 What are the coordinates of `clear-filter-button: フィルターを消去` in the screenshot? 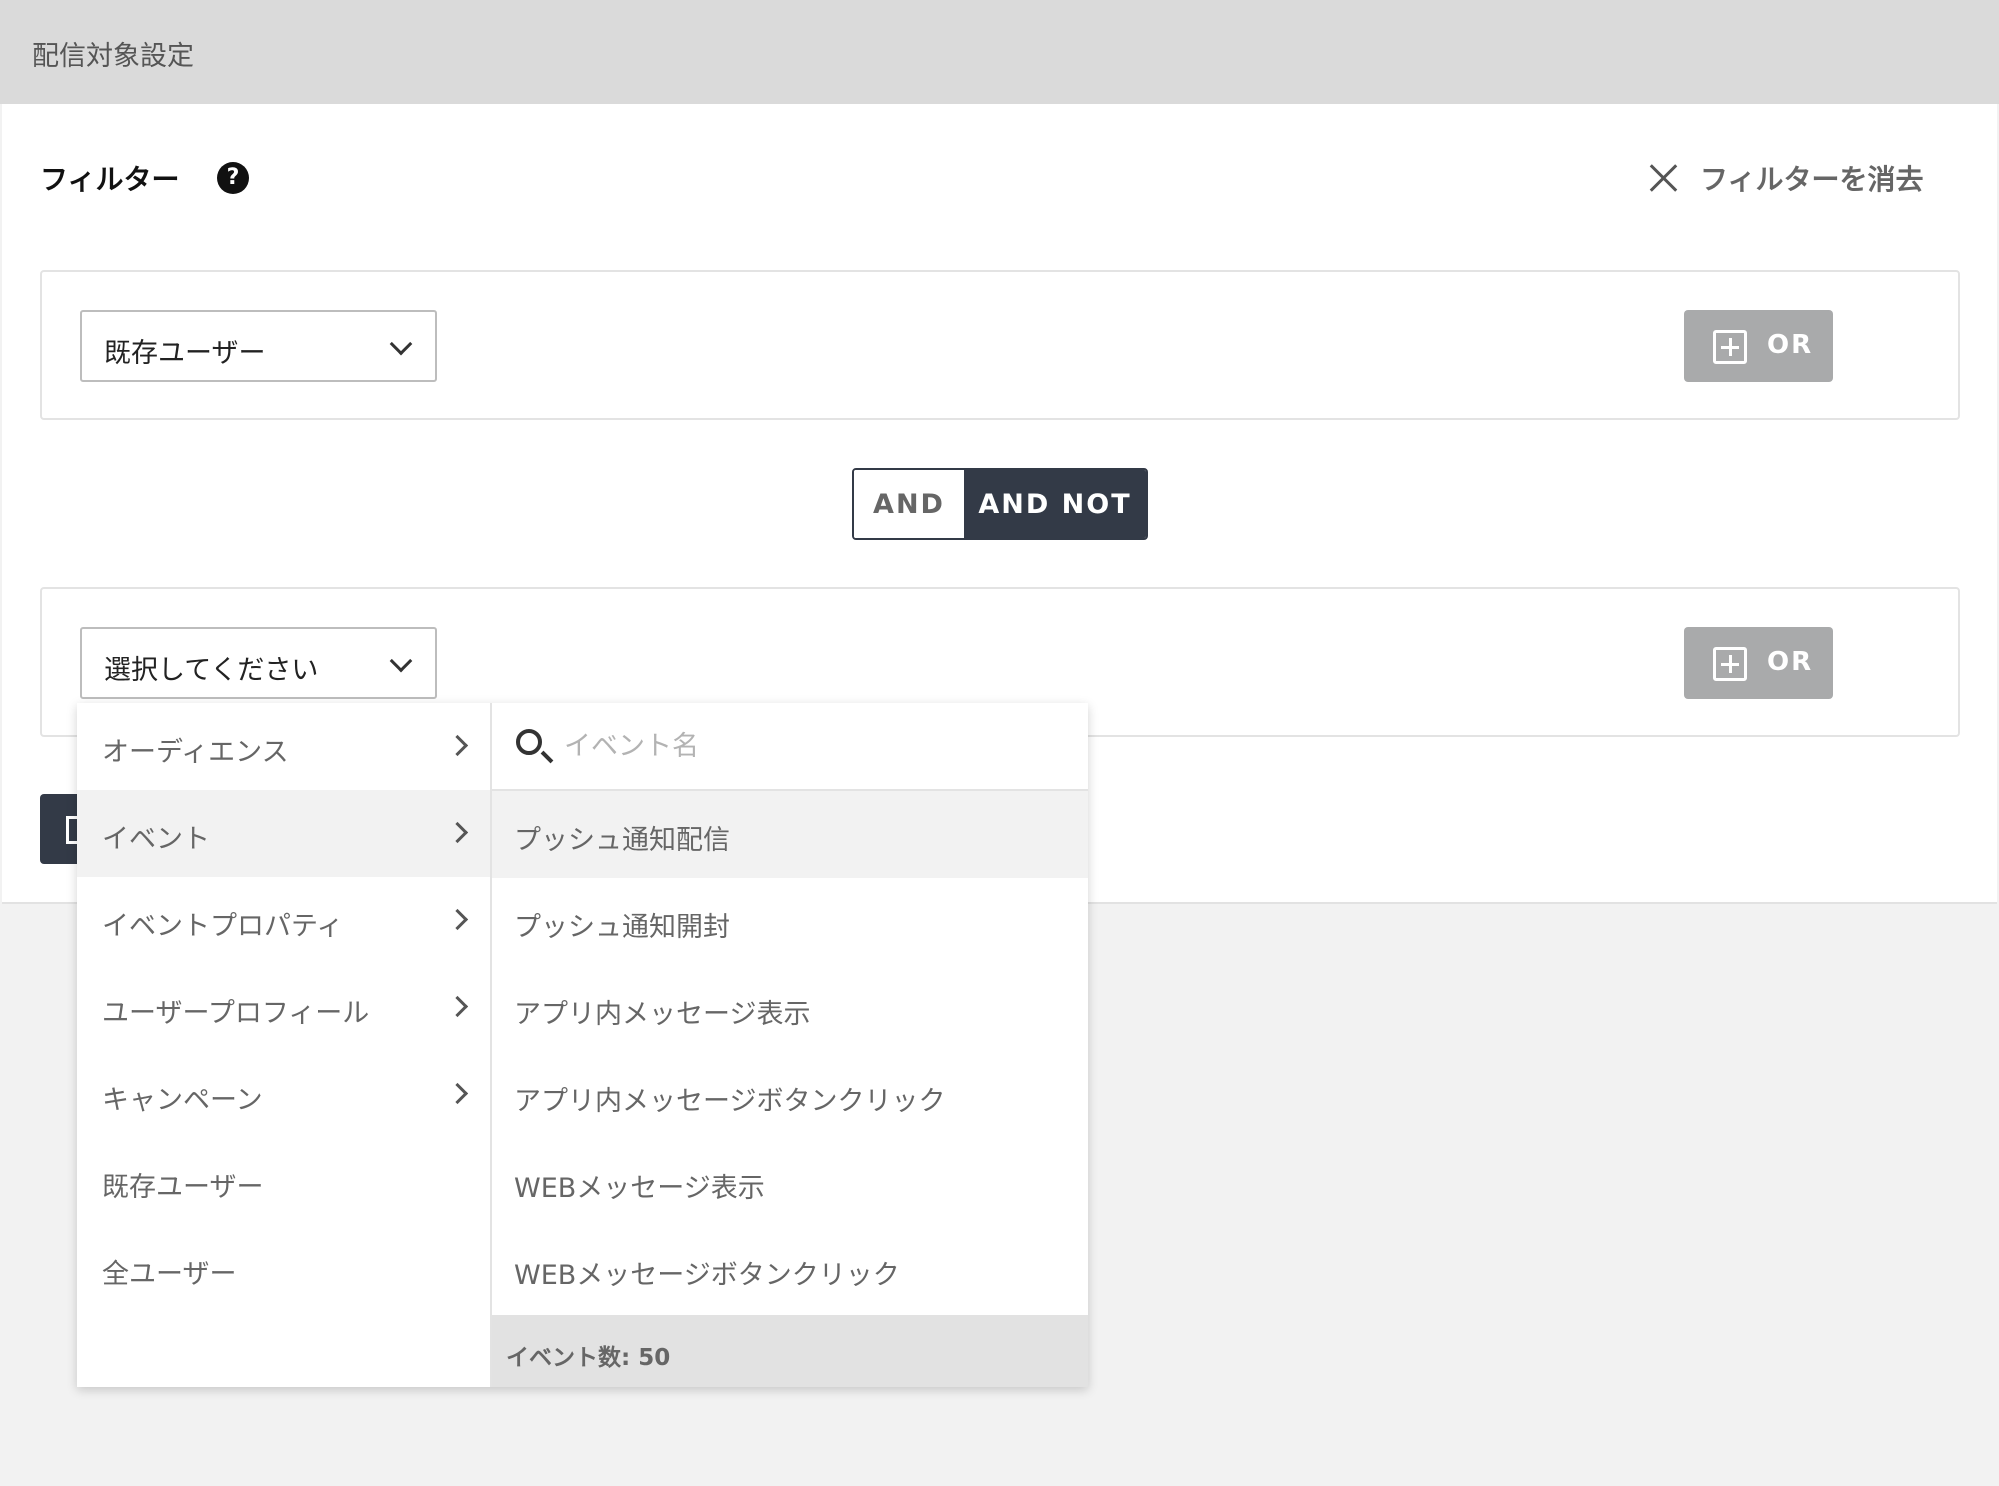 It's located at (1785, 178).